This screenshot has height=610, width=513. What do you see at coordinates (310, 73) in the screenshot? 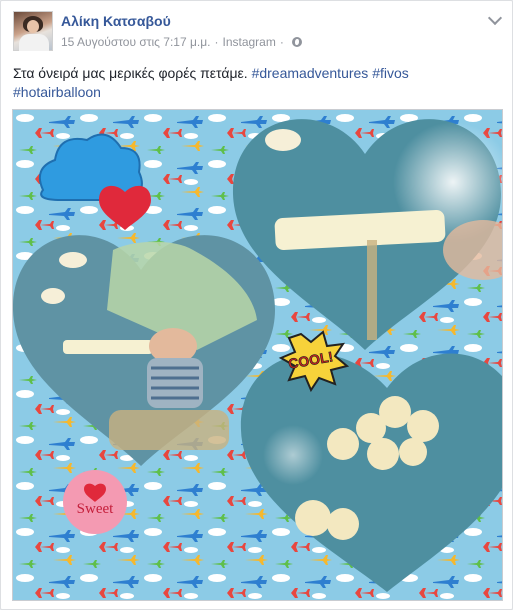
I see `hashtag-link: #dreamadventures` at bounding box center [310, 73].